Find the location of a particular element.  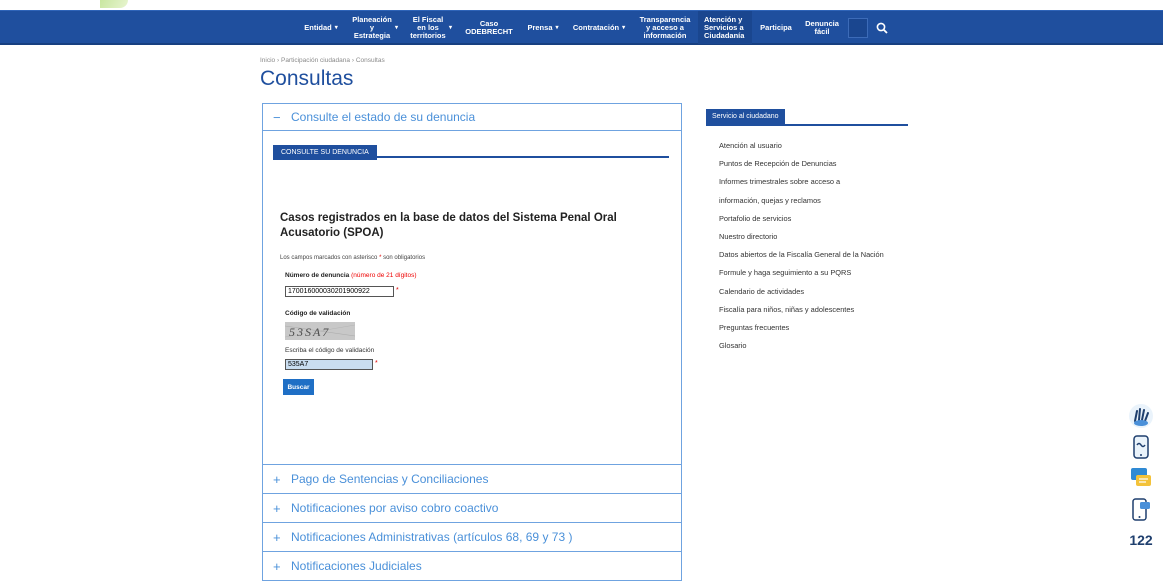

accordion-panel-pago-sentencias: + Pago de Sentencias y Conciliaciones is located at coordinates (472, 479).